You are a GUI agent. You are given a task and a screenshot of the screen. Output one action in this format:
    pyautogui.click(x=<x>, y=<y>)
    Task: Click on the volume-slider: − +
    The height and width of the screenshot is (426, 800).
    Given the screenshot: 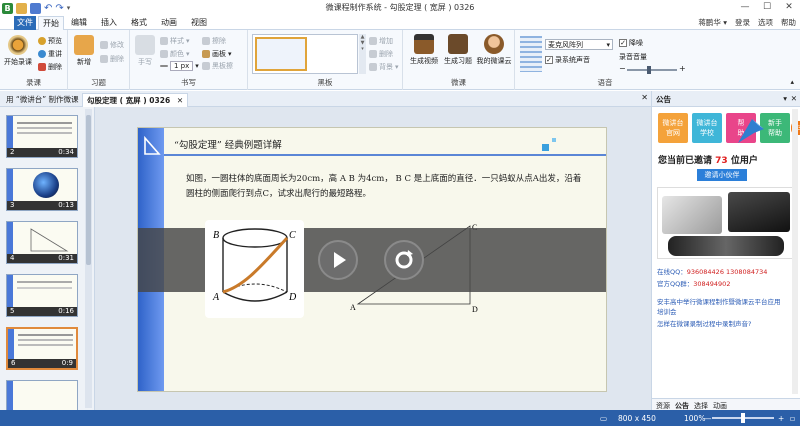 What is the action you would take?
    pyautogui.click(x=652, y=69)
    